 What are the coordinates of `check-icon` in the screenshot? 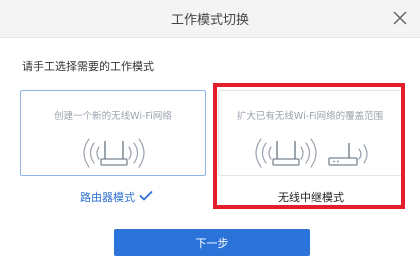 It's located at (146, 196).